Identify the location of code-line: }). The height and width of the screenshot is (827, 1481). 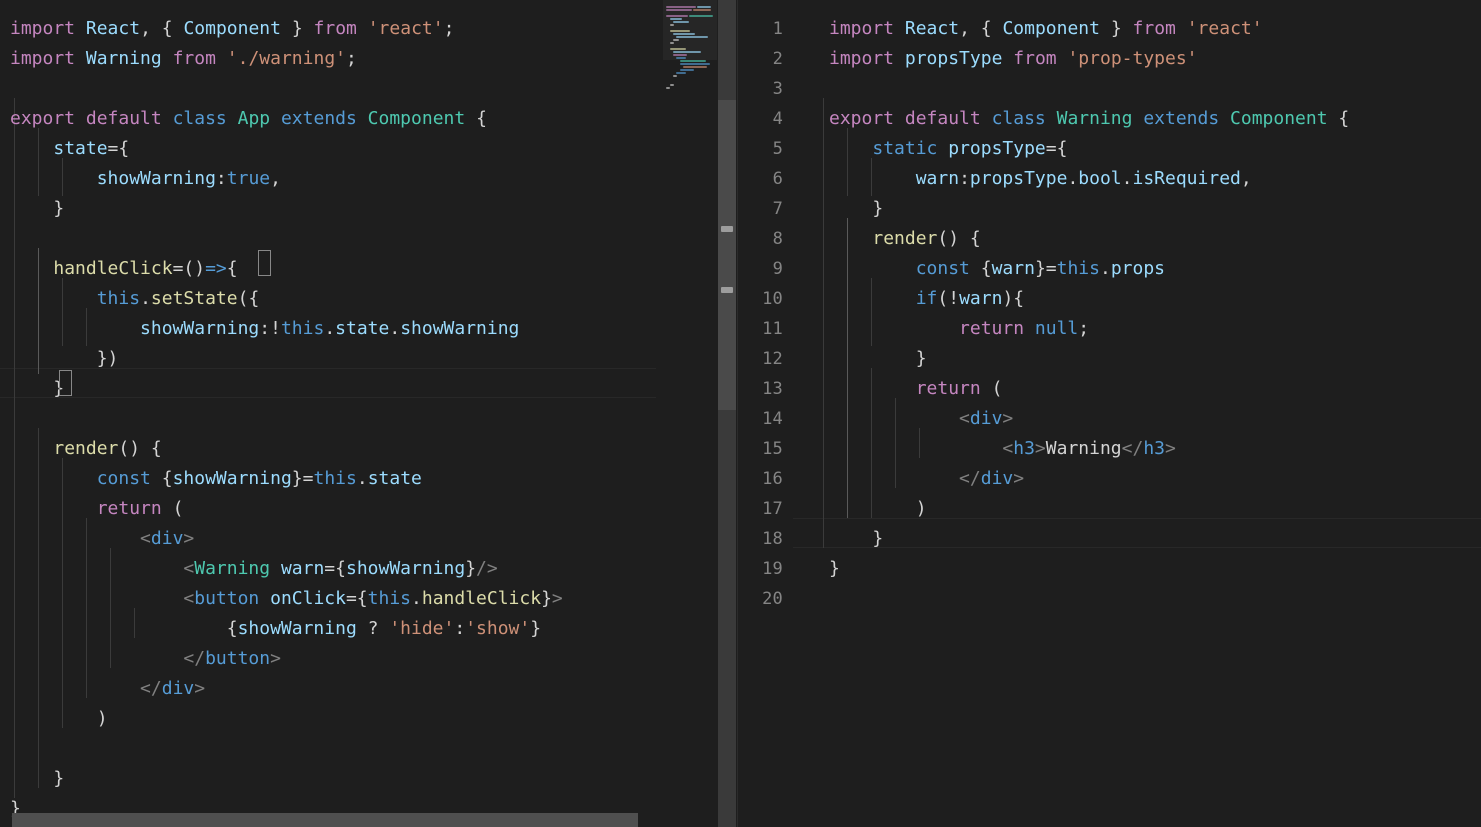
(64, 358).